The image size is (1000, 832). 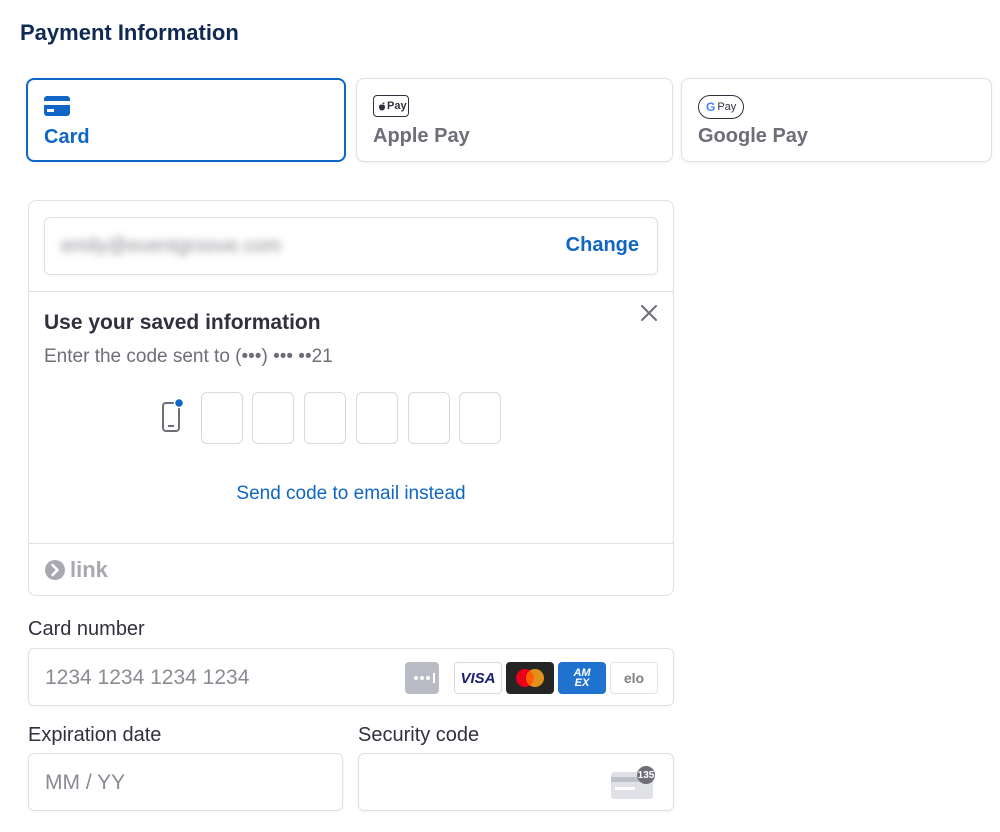 What do you see at coordinates (397, 106) in the screenshot?
I see `apple-pay-badge: Pay` at bounding box center [397, 106].